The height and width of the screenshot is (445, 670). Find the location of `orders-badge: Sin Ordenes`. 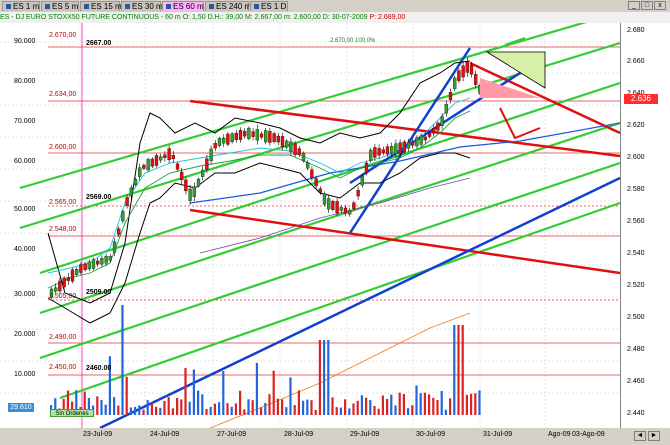

orders-badge: Sin Ordenes is located at coordinates (72, 413).